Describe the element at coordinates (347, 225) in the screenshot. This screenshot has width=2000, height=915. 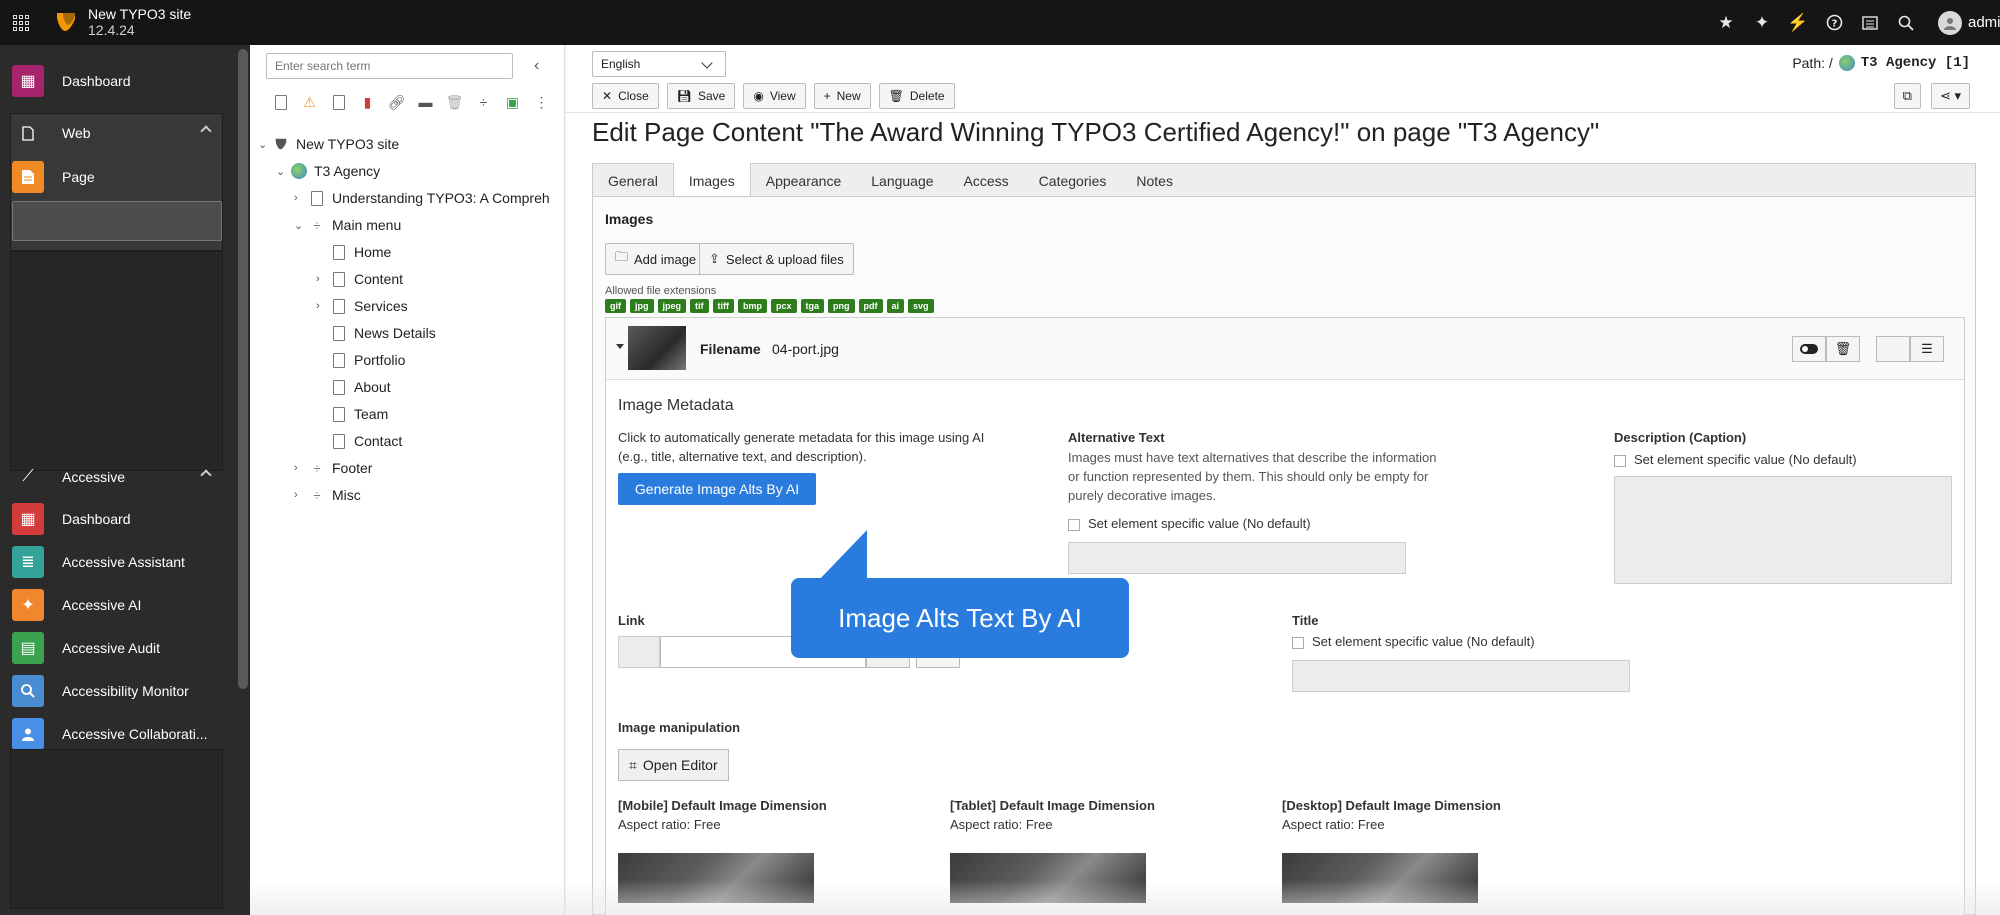
I see `tree-node-main-menu: ⌄ ÷ Main menu` at that location.